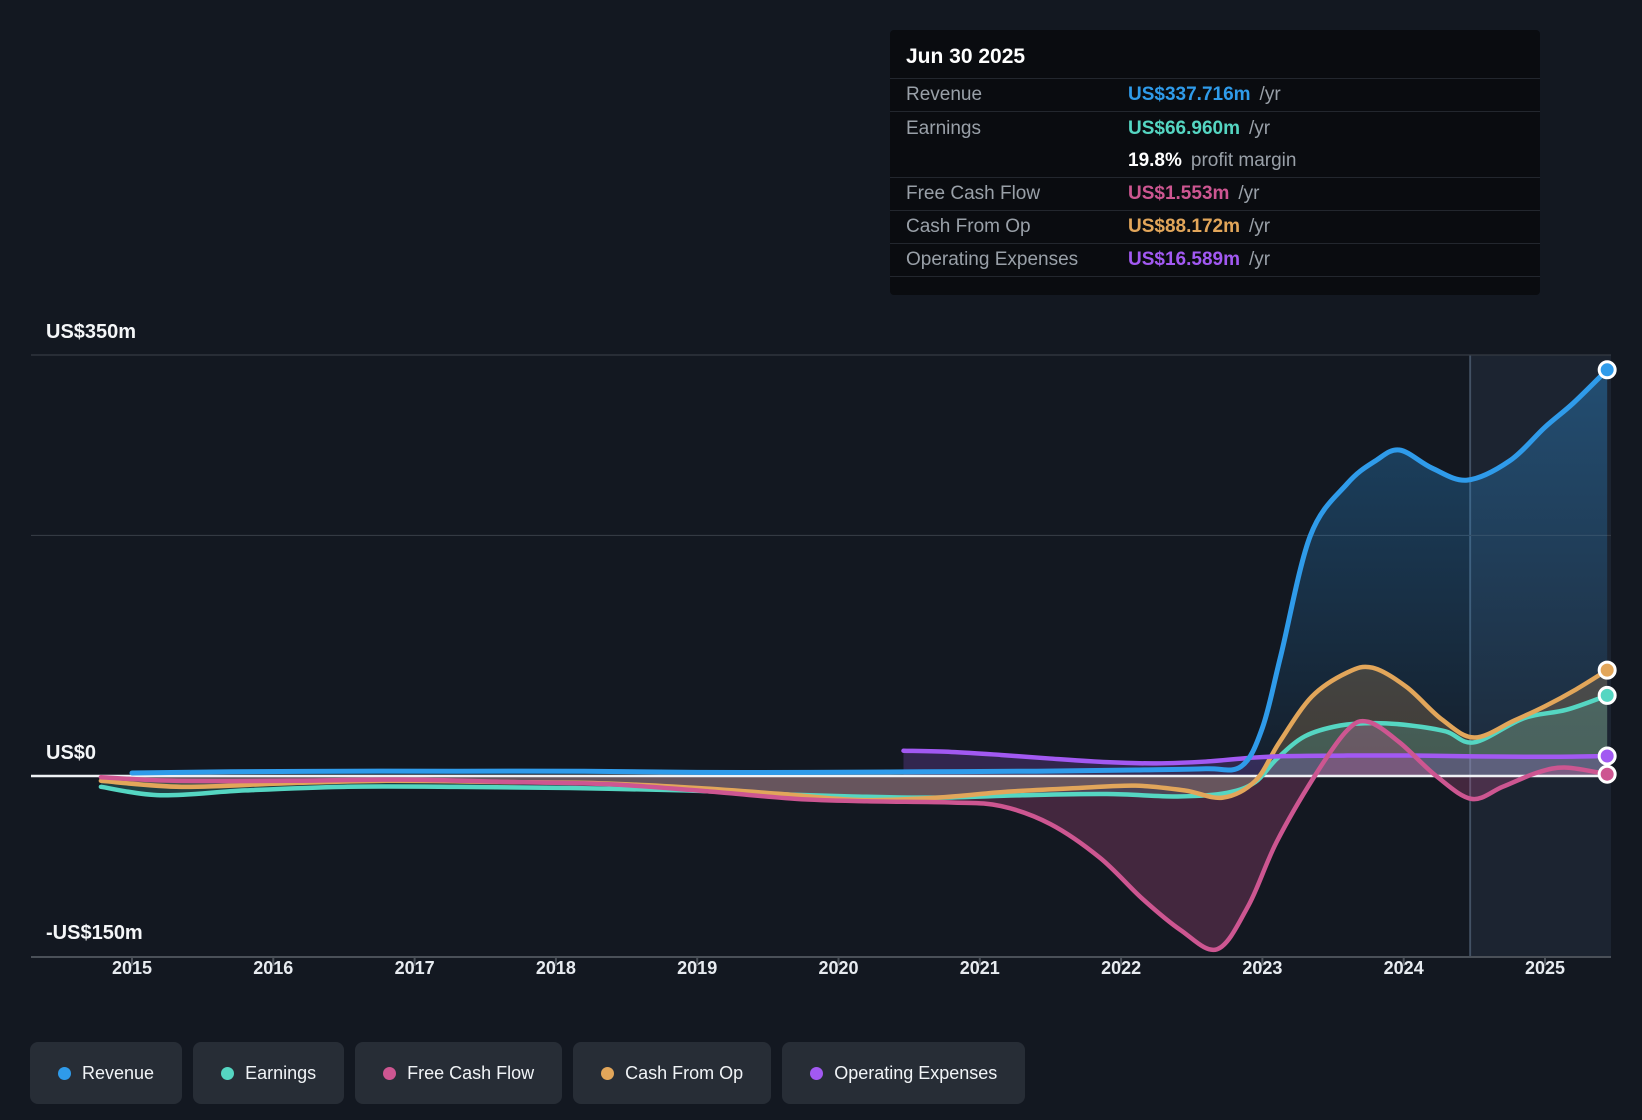  What do you see at coordinates (1155, 160) in the screenshot?
I see `tooltip-row-value: 19.8%` at bounding box center [1155, 160].